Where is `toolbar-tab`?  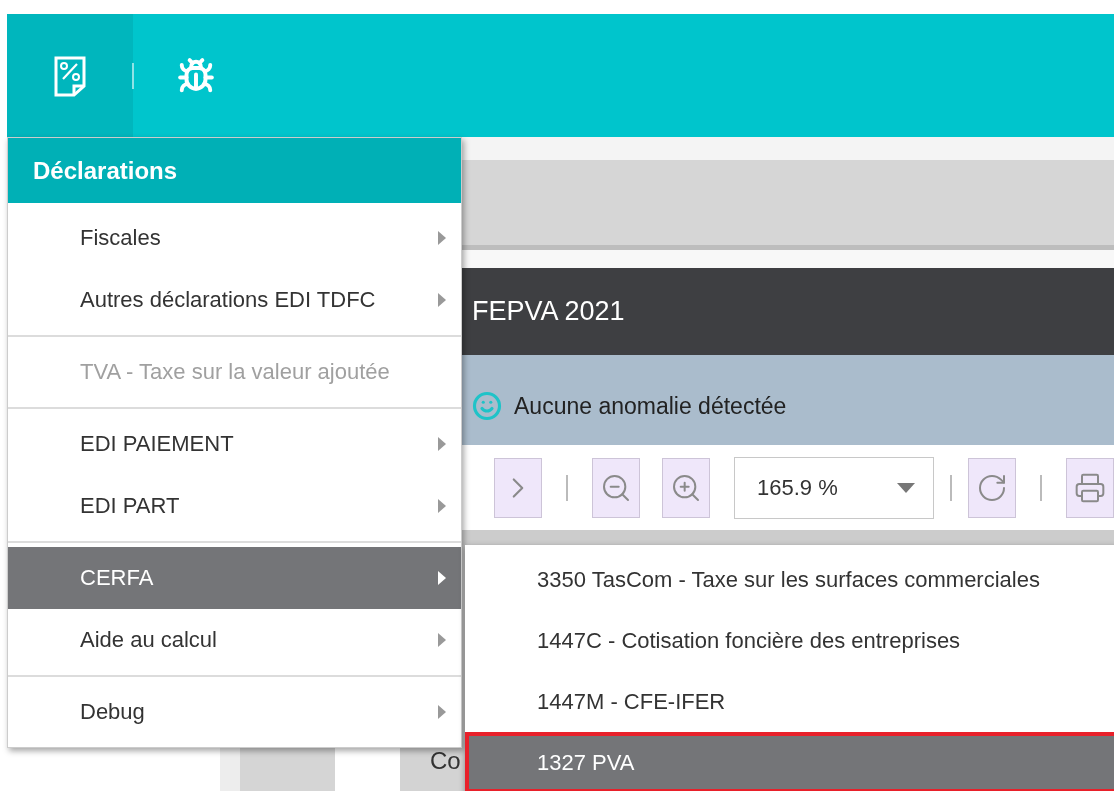 toolbar-tab is located at coordinates (70, 75).